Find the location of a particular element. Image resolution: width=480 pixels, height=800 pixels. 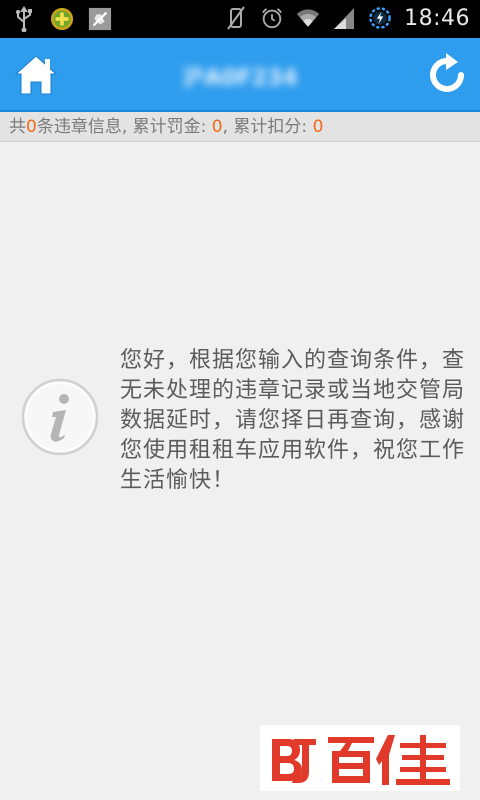

app-plus-icon is located at coordinates (62, 19).